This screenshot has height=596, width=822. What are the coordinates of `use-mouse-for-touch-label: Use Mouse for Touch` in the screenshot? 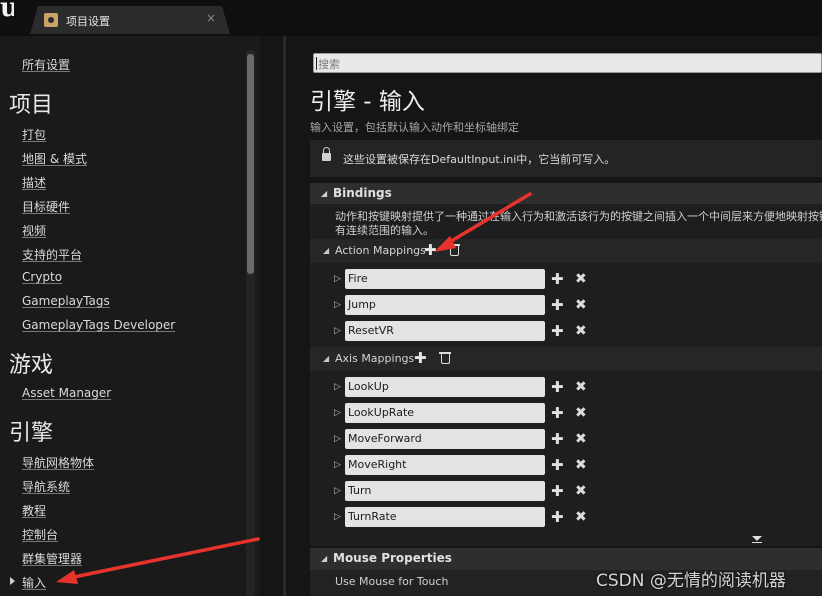 It's located at (392, 581).